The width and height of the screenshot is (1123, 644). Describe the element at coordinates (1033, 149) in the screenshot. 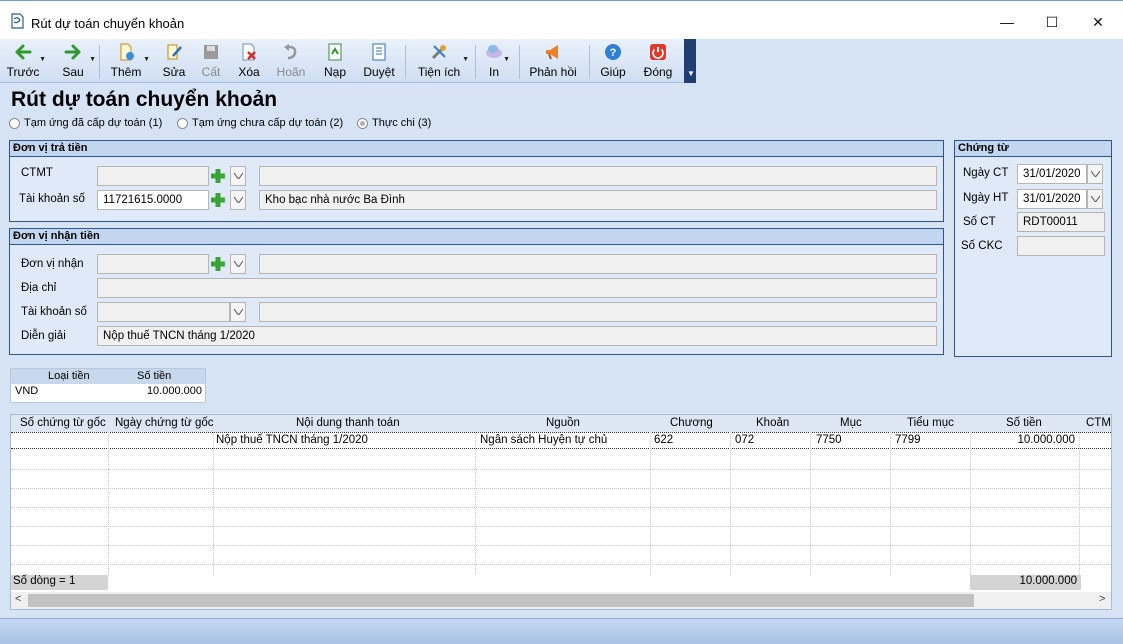

I see `voucher-group-title: Chứng từ` at that location.